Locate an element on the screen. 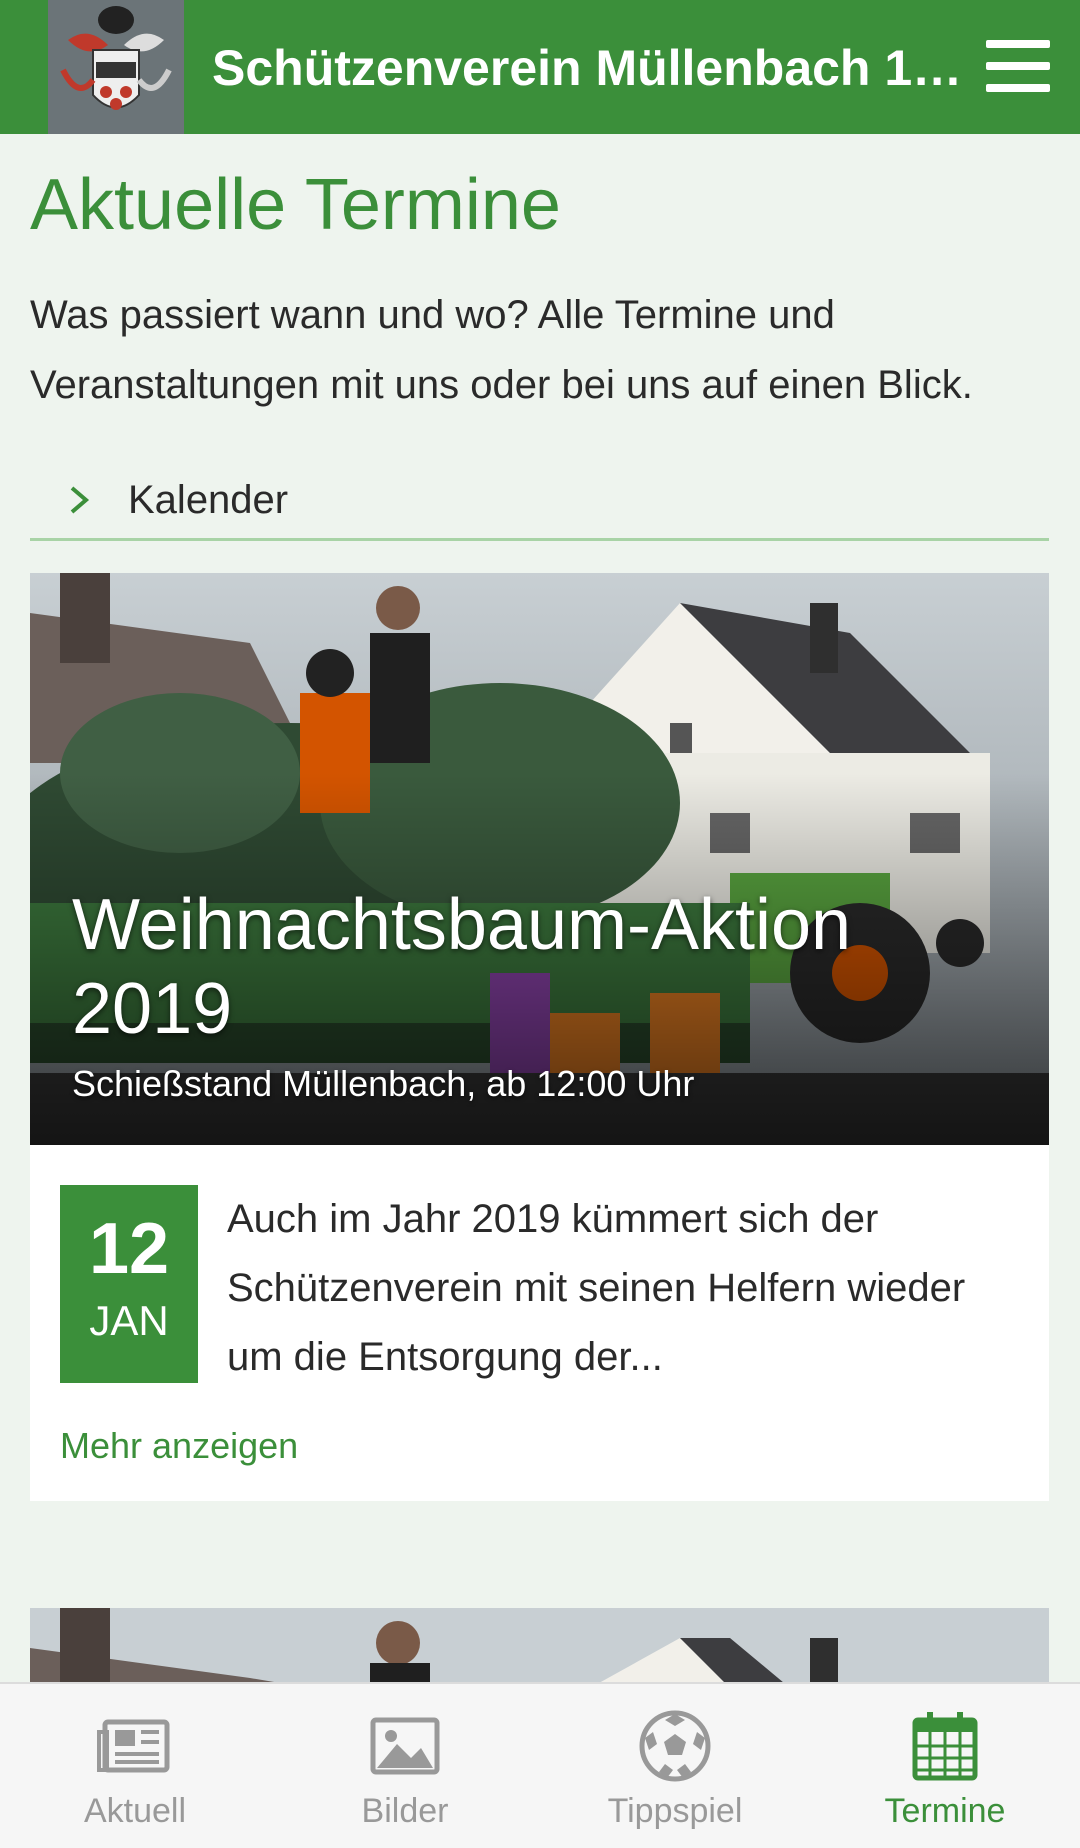 Image resolution: width=1080 pixels, height=1848 pixels. nav-aktuell: Aktuell is located at coordinates (135, 1766).